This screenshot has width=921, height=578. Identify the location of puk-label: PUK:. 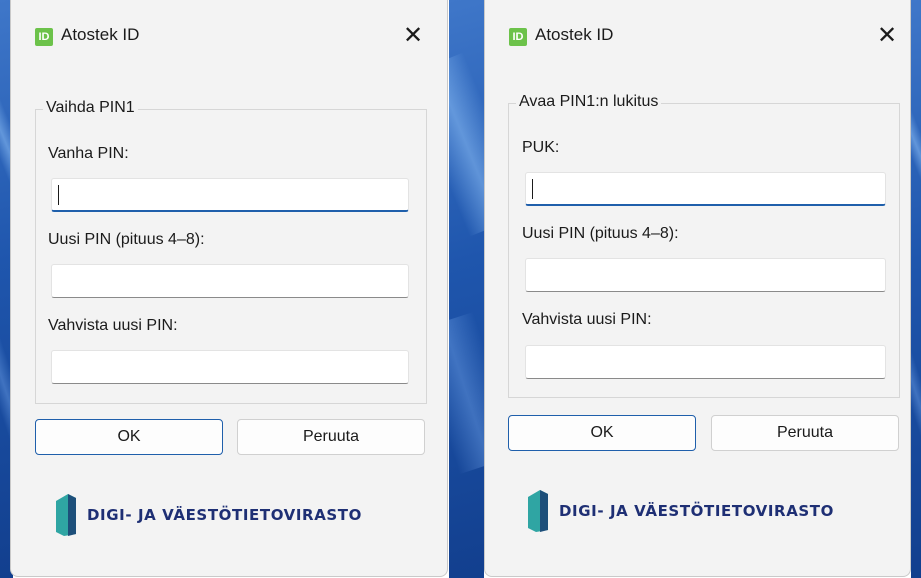
(541, 147).